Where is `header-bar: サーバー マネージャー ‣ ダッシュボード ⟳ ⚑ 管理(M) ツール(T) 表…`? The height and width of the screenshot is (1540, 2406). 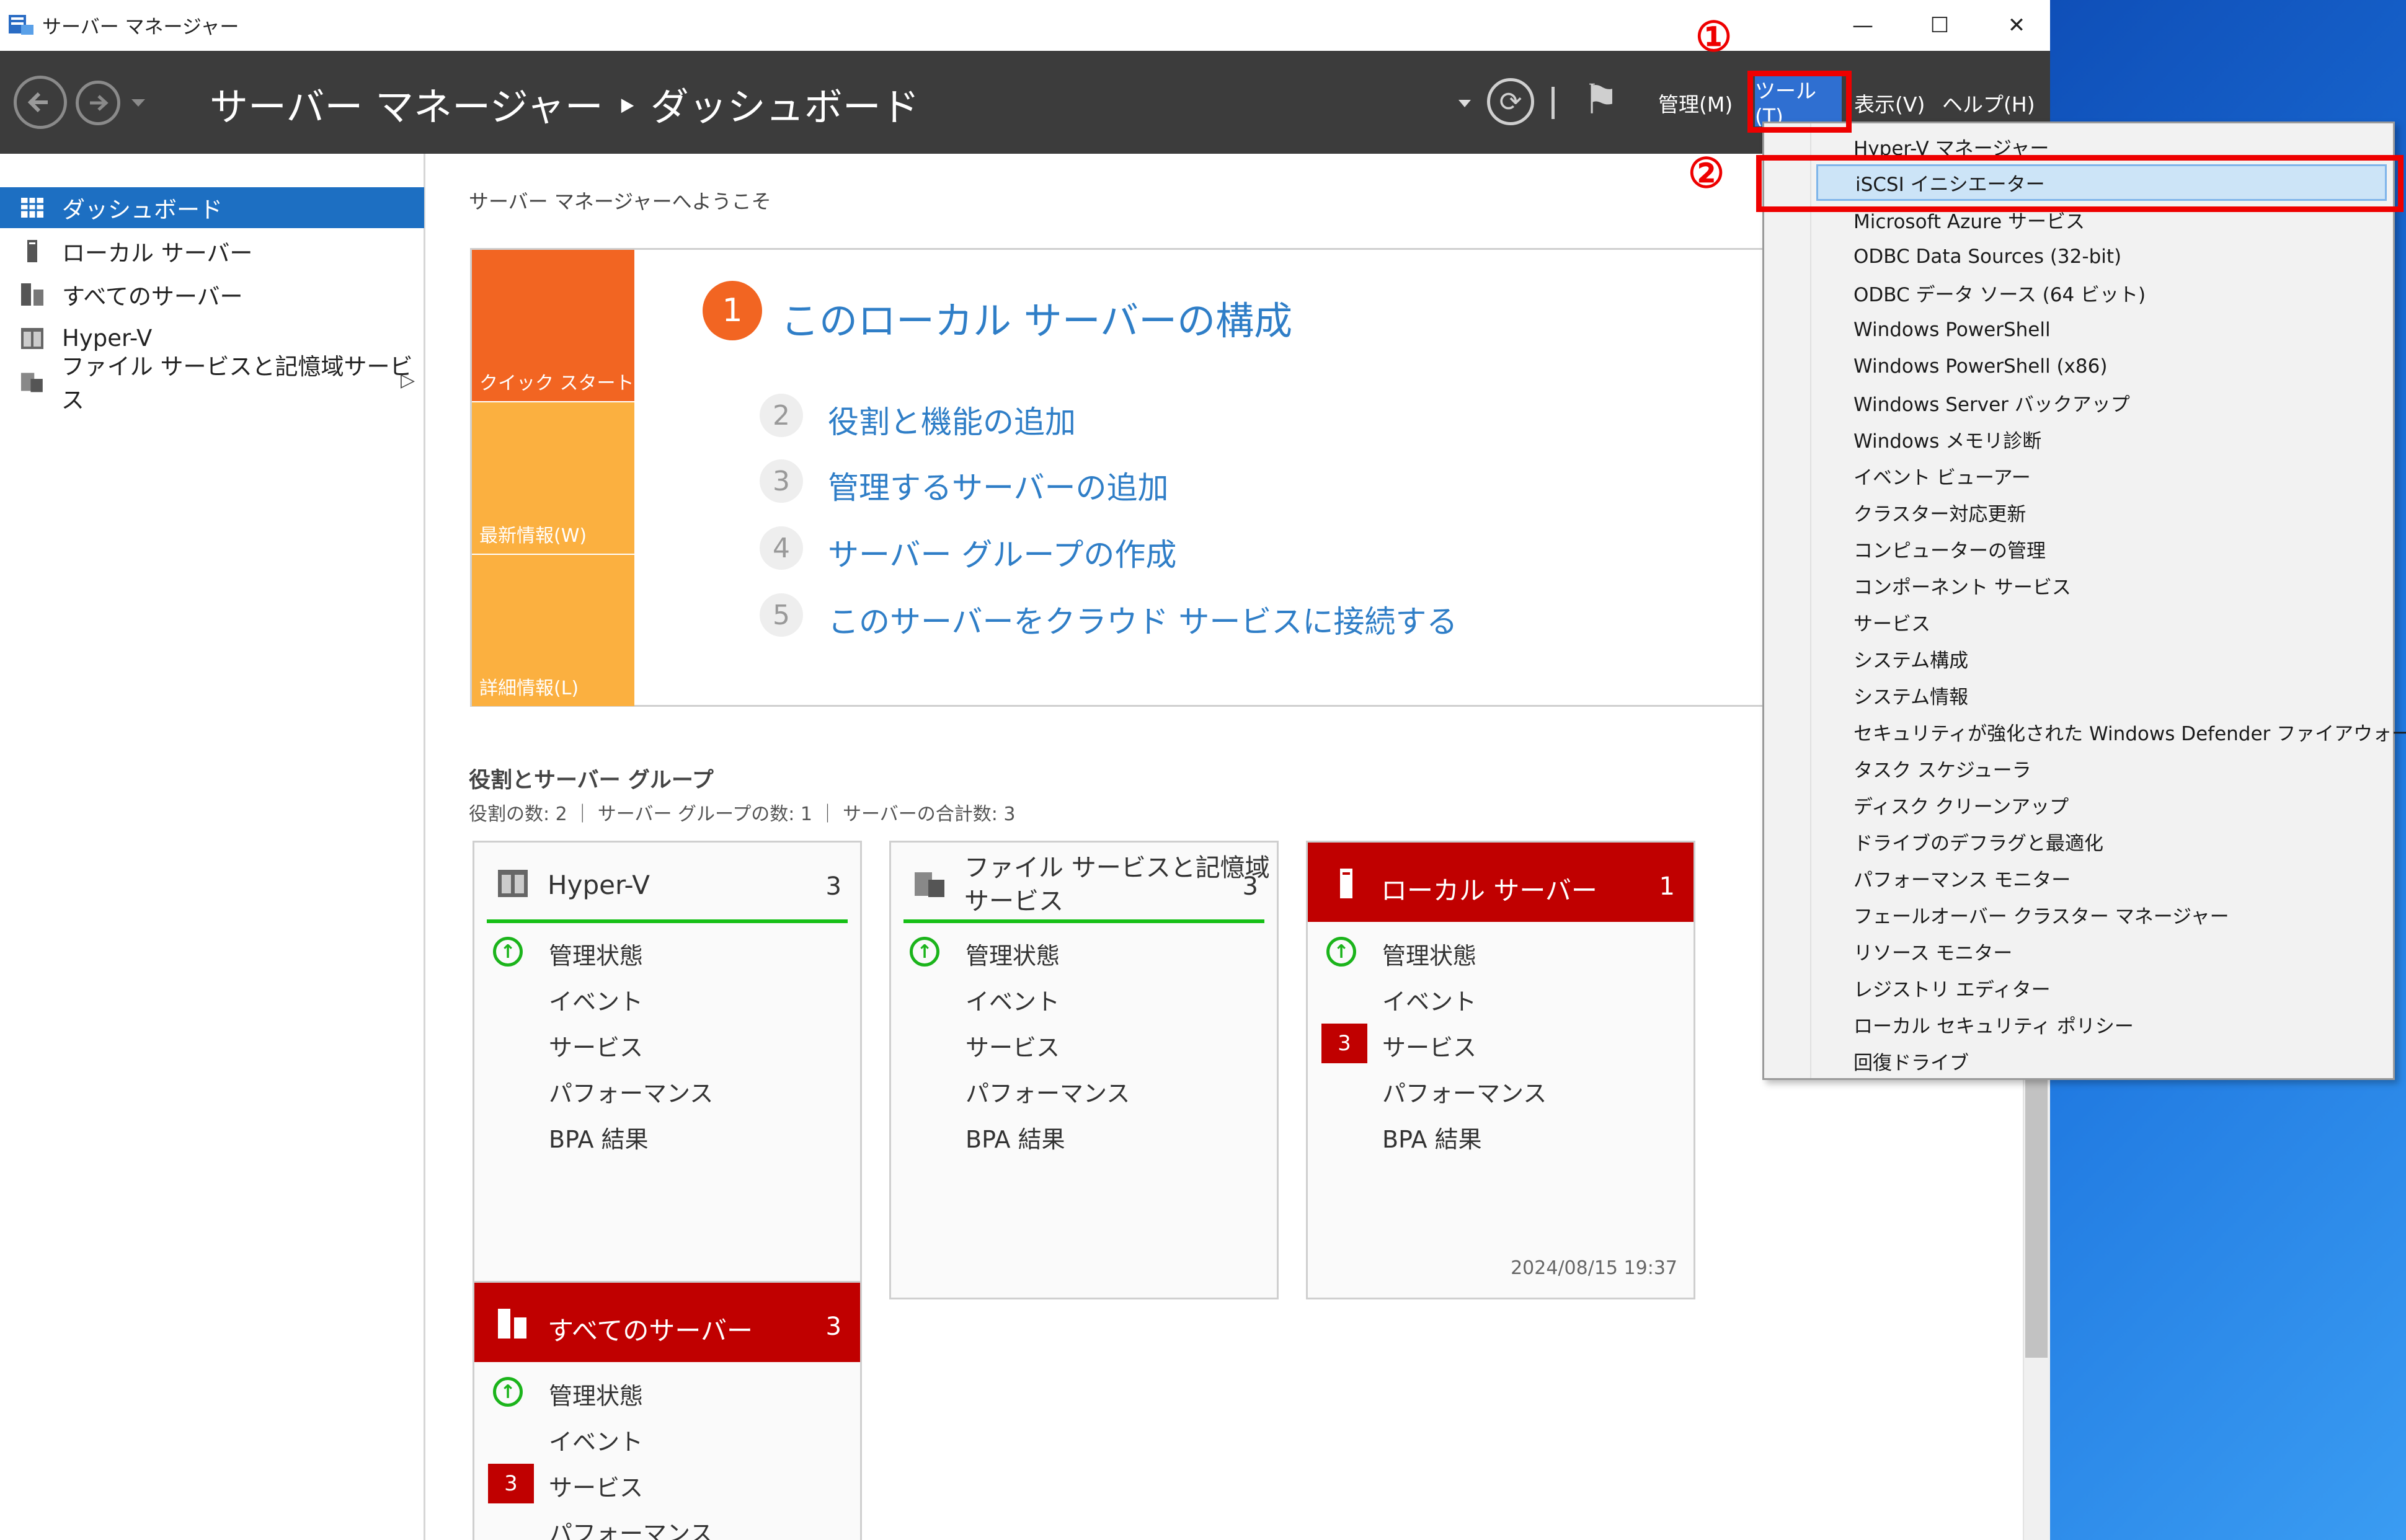
header-bar: サーバー マネージャー ‣ ダッシュボード ⟳ ⚑ 管理(M) ツール(T) 表… is located at coordinates (1025, 102).